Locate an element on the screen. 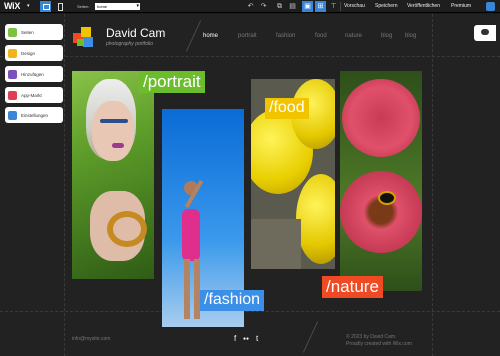 The width and height of the screenshot is (500, 356). paste-icon: ▤ is located at coordinates (292, 6).